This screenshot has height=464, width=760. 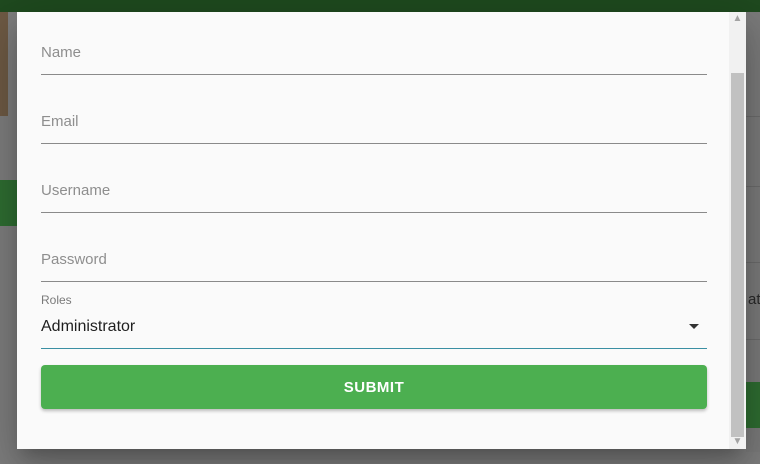 I want to click on name-underline, so click(x=374, y=74).